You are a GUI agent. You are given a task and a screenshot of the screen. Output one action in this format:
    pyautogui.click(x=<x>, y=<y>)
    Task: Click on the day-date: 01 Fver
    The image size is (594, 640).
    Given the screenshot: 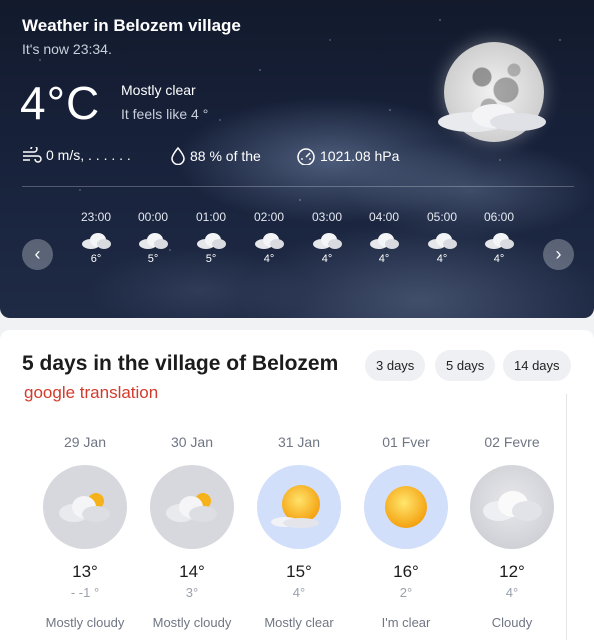 What is the action you would take?
    pyautogui.click(x=406, y=442)
    